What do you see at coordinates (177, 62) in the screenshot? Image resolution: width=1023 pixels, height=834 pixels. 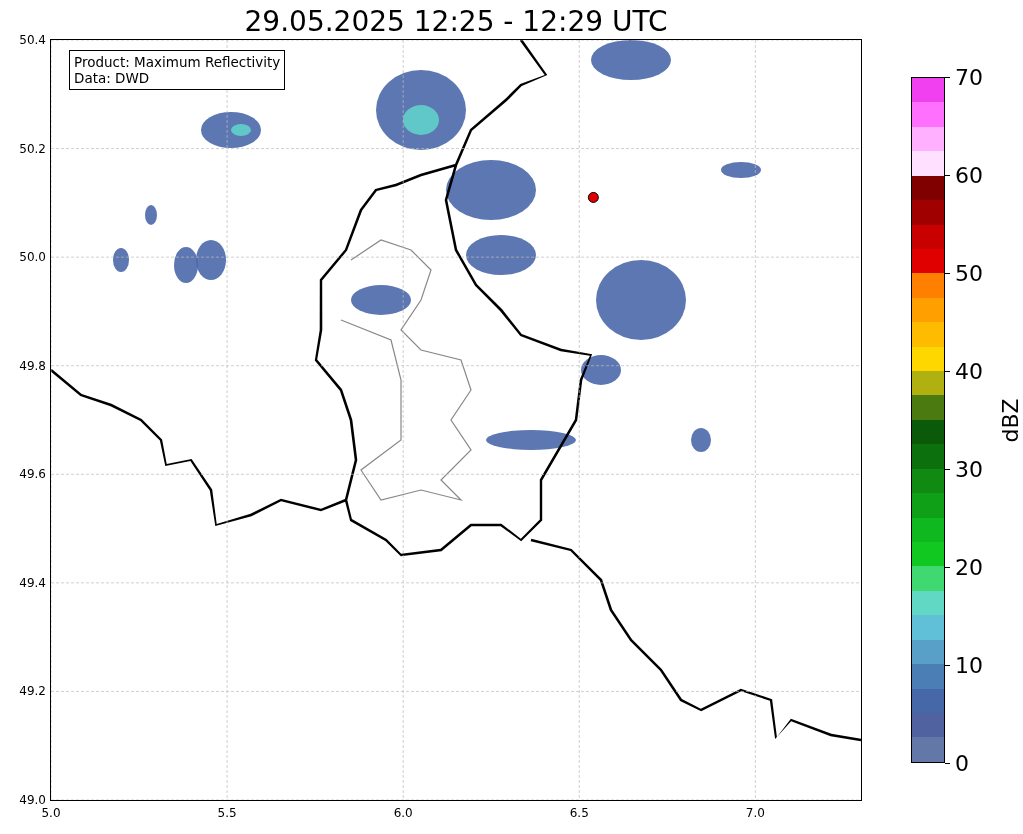 I see `info-text: Product: Maximum Reflectivity` at bounding box center [177, 62].